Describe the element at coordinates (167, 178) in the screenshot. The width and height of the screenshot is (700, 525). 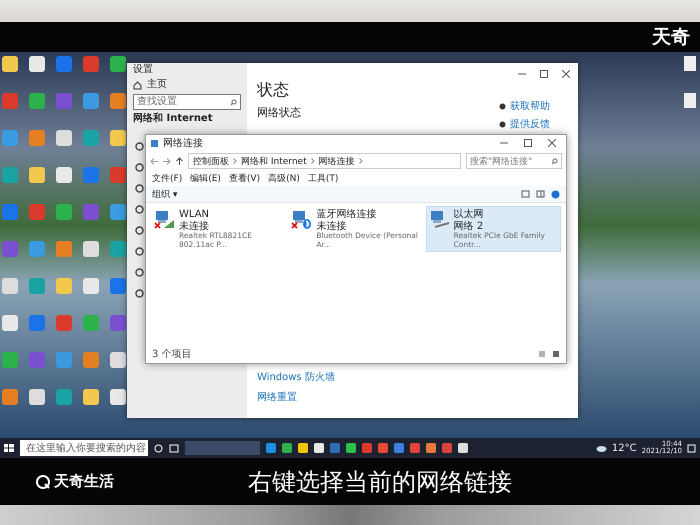
I see `menu-item: 文件(F)` at that location.